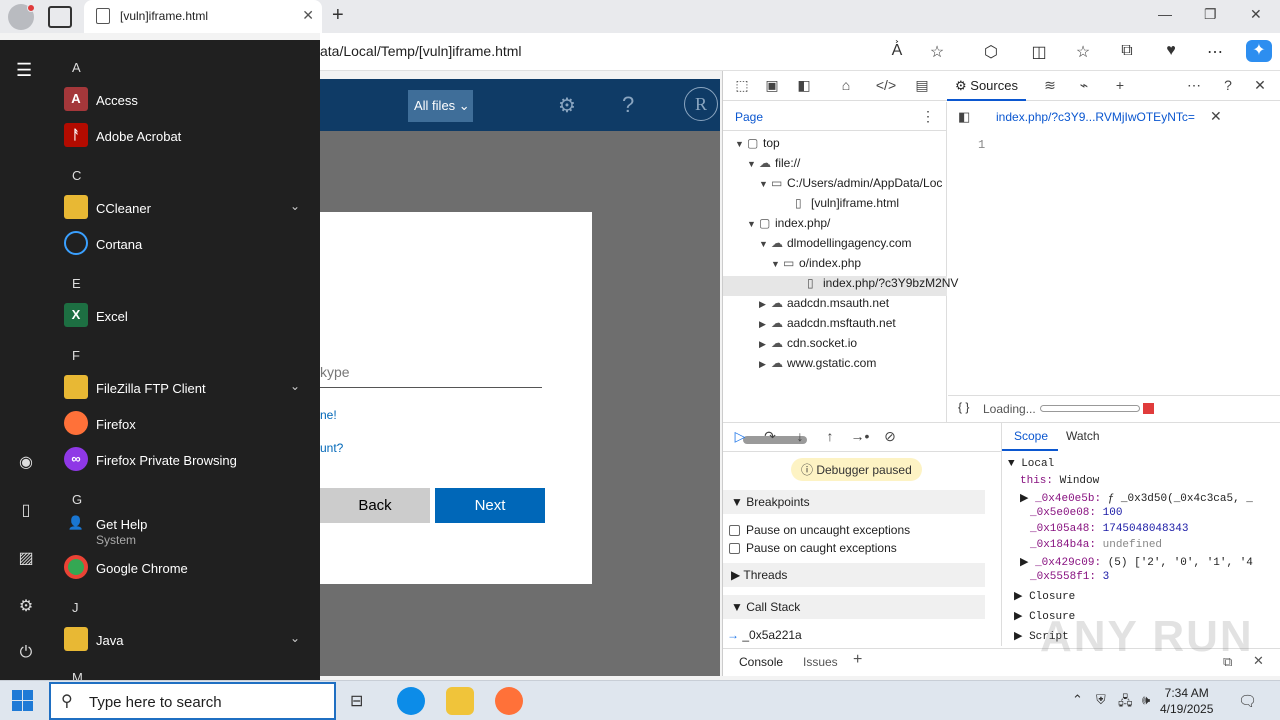  What do you see at coordinates (740, 436) in the screenshot?
I see `resume-icon: ▷` at bounding box center [740, 436].